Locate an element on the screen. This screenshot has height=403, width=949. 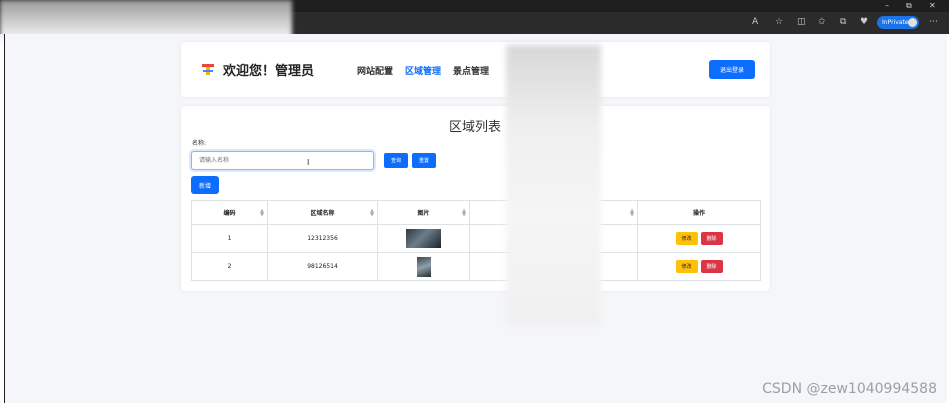
logo-icon is located at coordinates (208, 69).